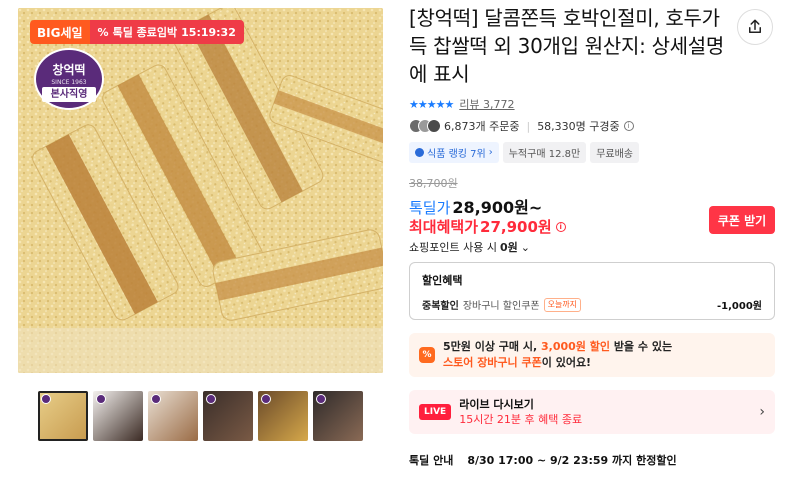 The image size is (800, 497). Describe the element at coordinates (521, 419) in the screenshot. I see `live-subtitle: 15시간 21분 후 혜택 종료` at that location.